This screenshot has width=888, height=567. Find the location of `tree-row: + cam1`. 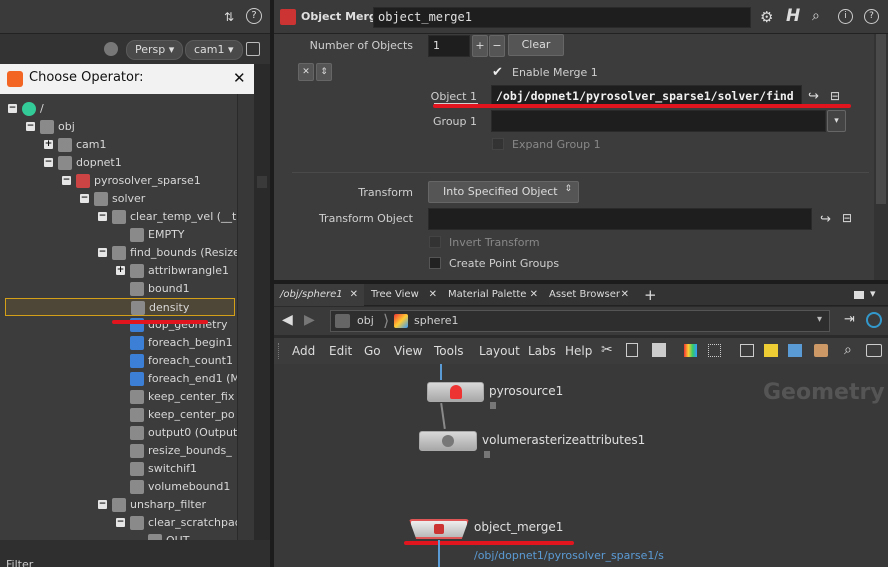

tree-row: + cam1 is located at coordinates (118, 145).